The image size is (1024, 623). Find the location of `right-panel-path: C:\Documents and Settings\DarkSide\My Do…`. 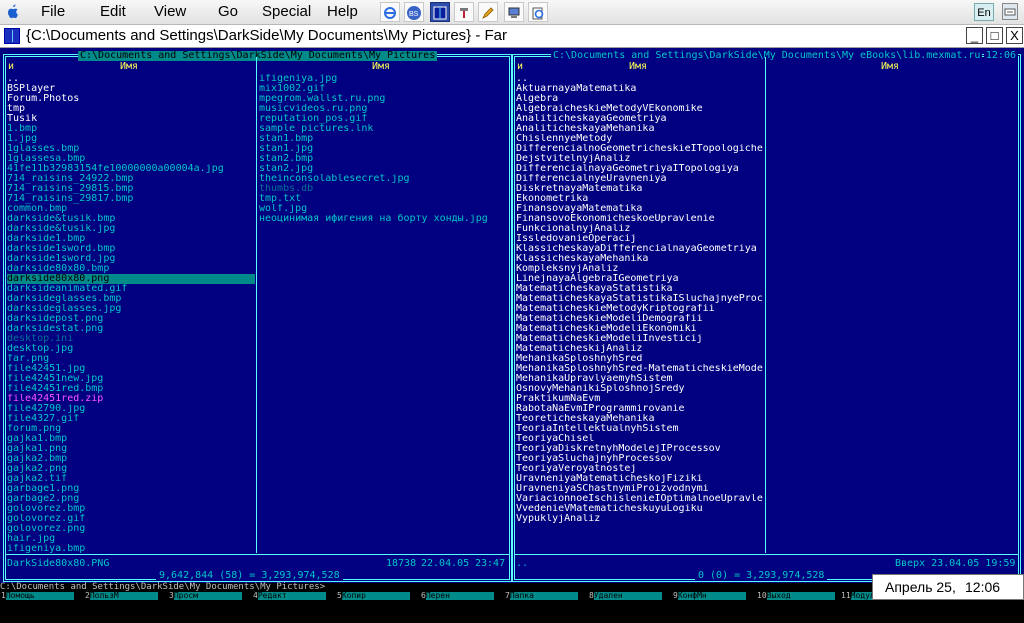

right-panel-path: C:\Documents and Settings\DarkSide\My Do… is located at coordinates (767, 56).